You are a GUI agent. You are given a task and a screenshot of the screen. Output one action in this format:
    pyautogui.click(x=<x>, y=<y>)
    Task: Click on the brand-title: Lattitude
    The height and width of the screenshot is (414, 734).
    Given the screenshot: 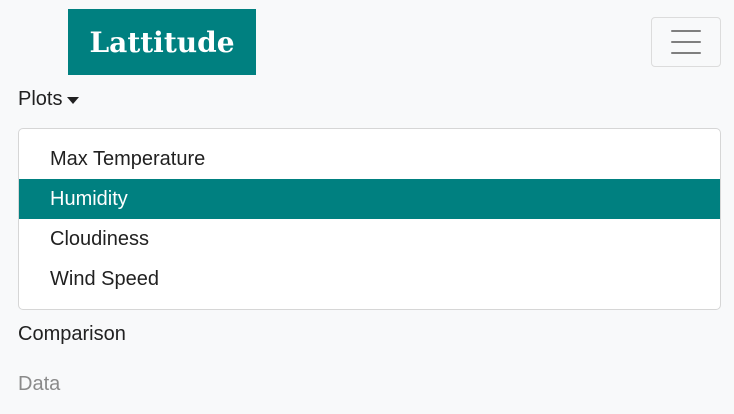 What is the action you would take?
    pyautogui.click(x=162, y=42)
    